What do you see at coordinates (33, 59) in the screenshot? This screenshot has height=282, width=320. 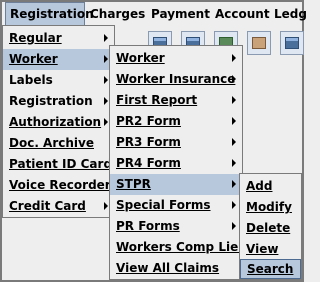 I see `menu-item-worker-label: Worker` at bounding box center [33, 59].